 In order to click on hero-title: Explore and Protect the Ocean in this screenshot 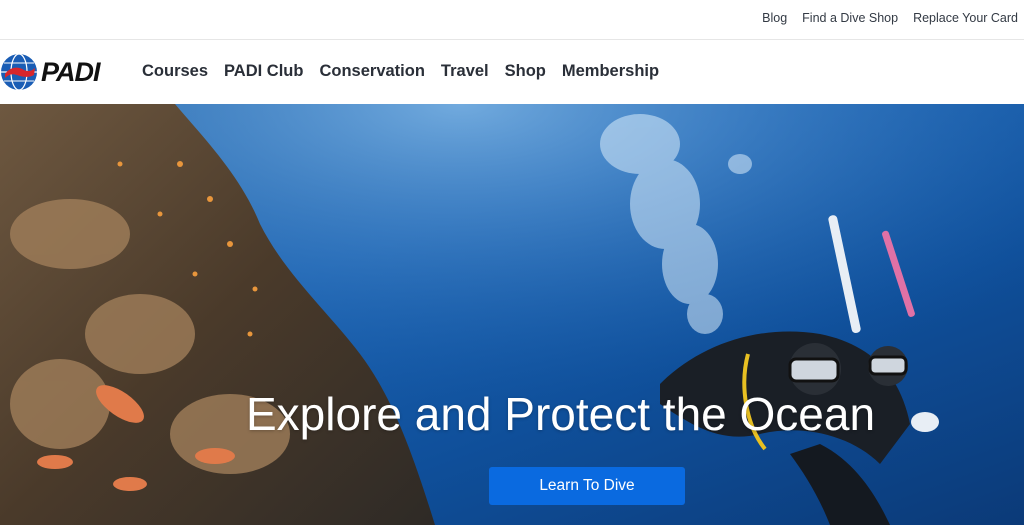, I will do `click(561, 414)`.